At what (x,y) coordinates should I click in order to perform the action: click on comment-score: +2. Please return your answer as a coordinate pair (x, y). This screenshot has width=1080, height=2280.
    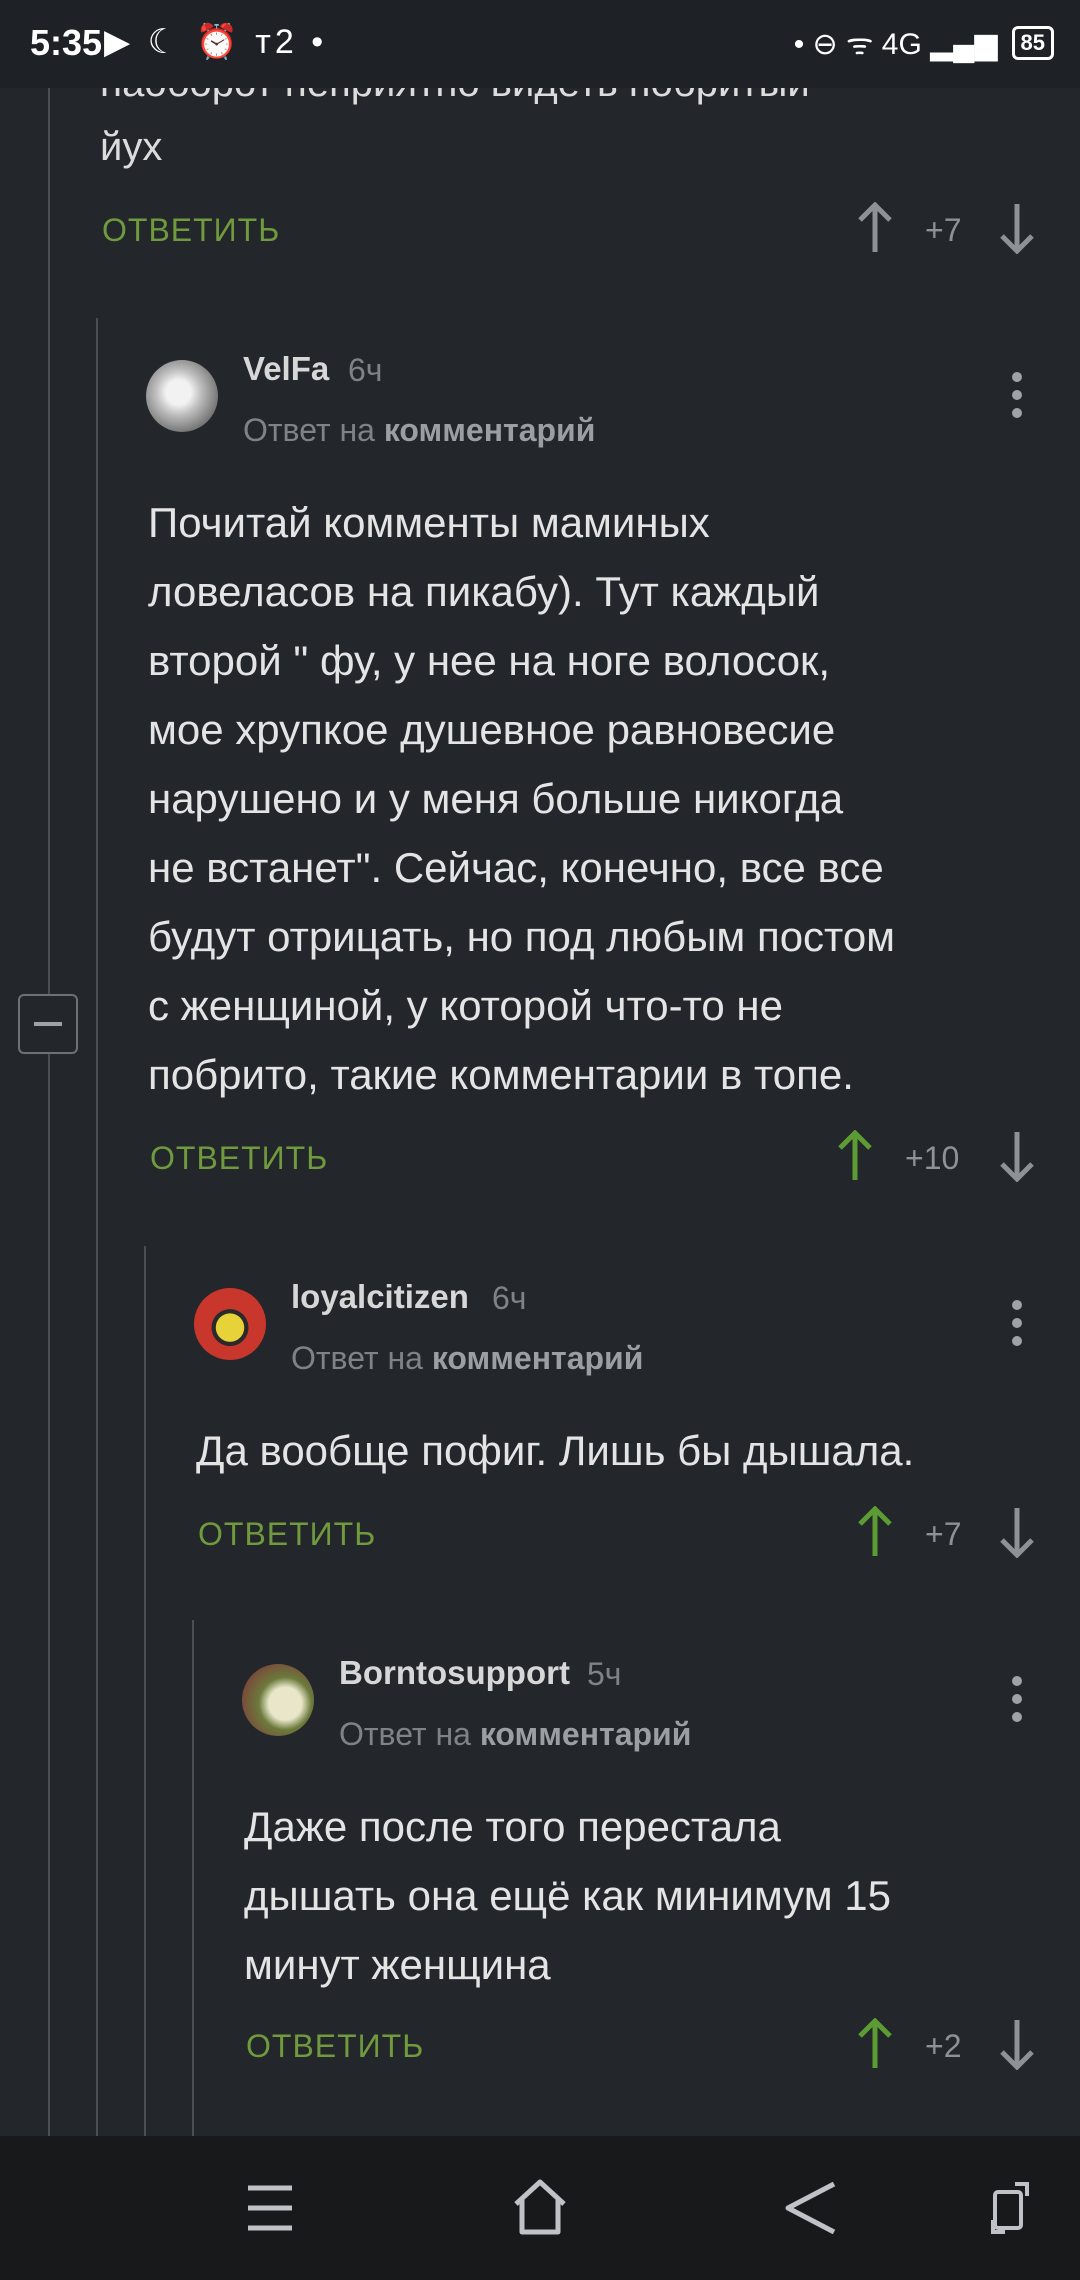
    Looking at the image, I should click on (943, 2046).